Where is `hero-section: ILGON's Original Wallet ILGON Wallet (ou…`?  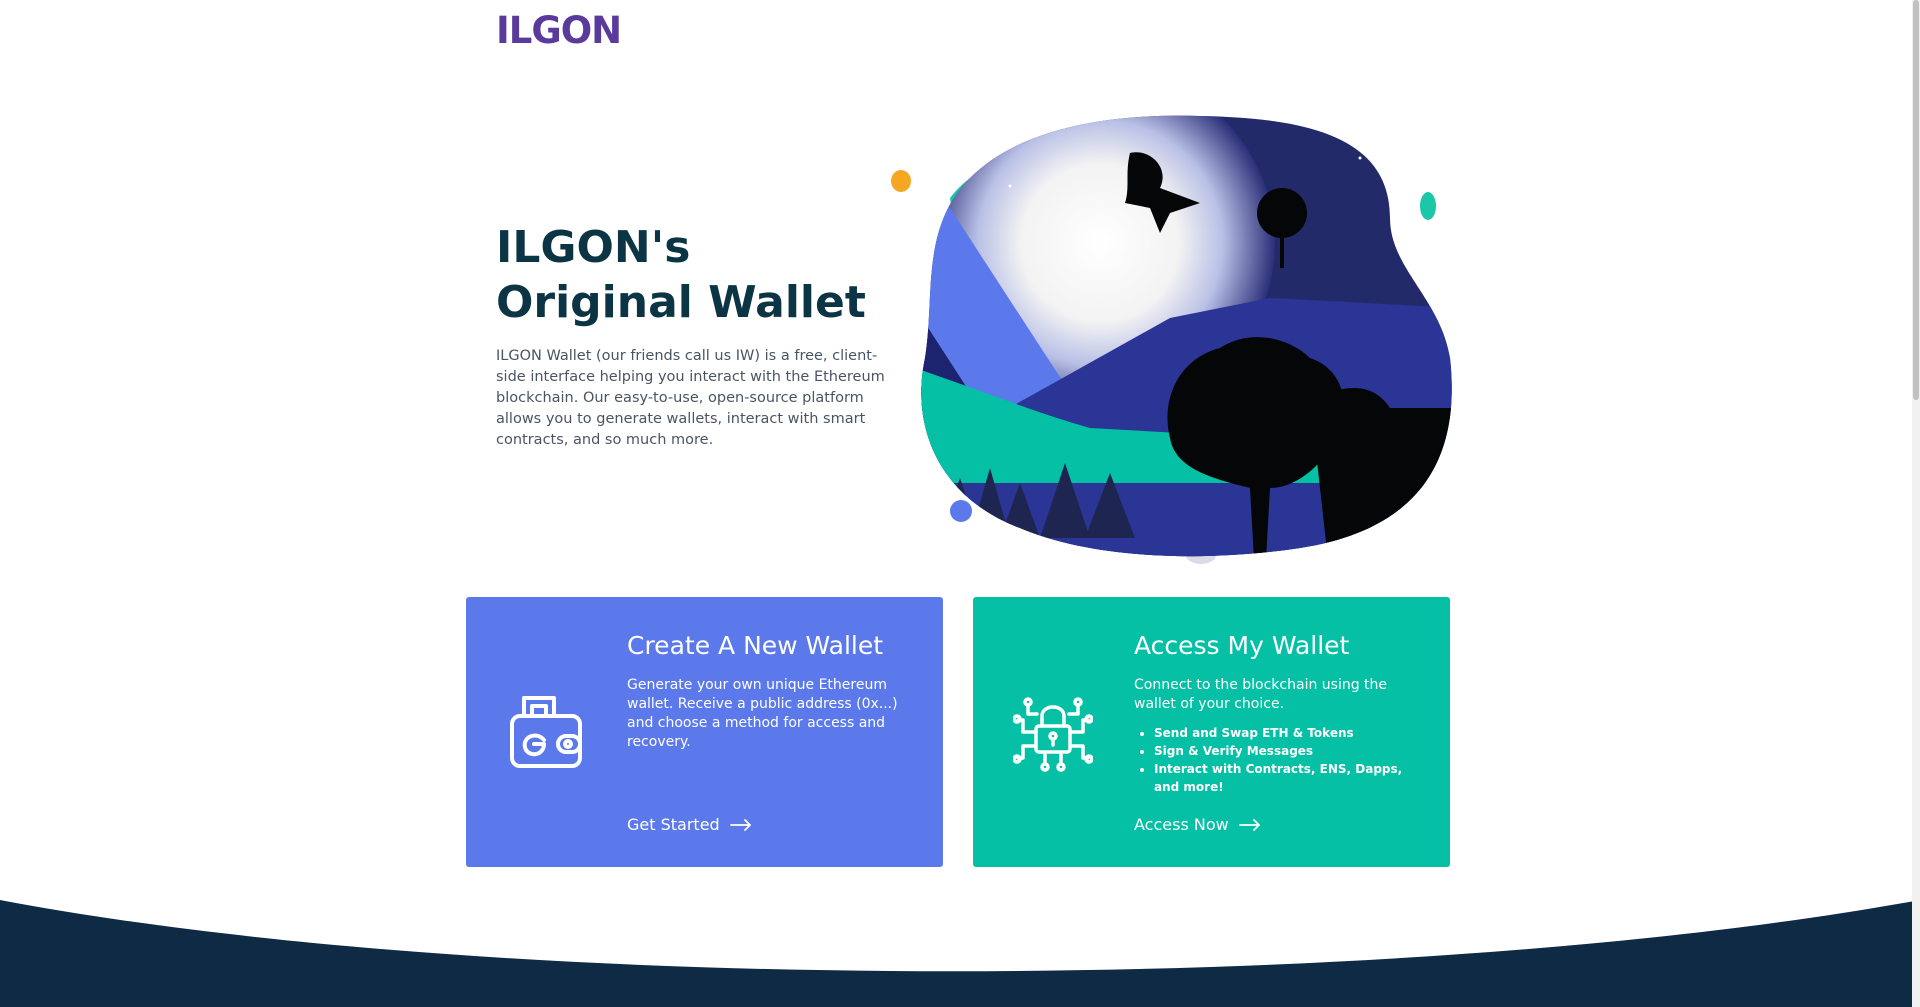 hero-section: ILGON's Original Wallet ILGON Wallet (ou… is located at coordinates (696, 335).